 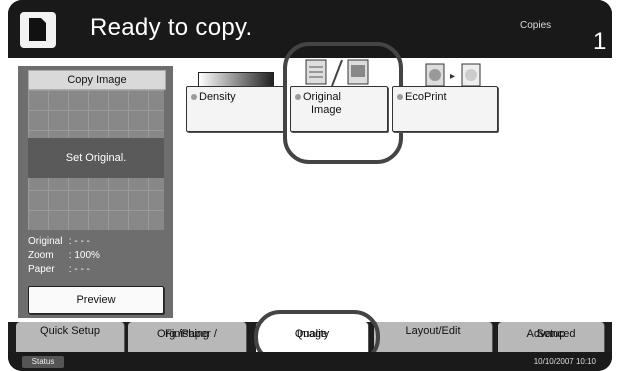 What do you see at coordinates (343, 103) in the screenshot?
I see `highlight-ring` at bounding box center [343, 103].